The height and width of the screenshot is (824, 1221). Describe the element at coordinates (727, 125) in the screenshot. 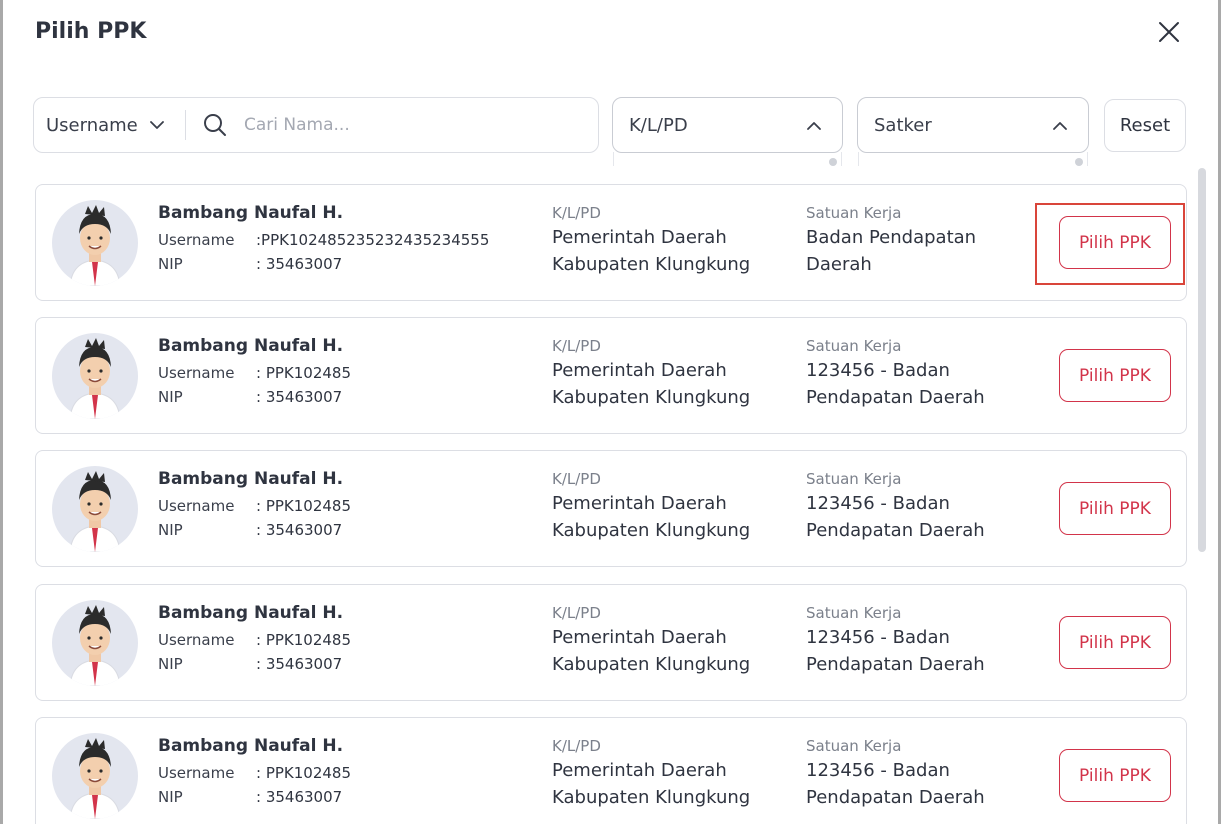

I see `klpd-select: K/L/PD` at that location.